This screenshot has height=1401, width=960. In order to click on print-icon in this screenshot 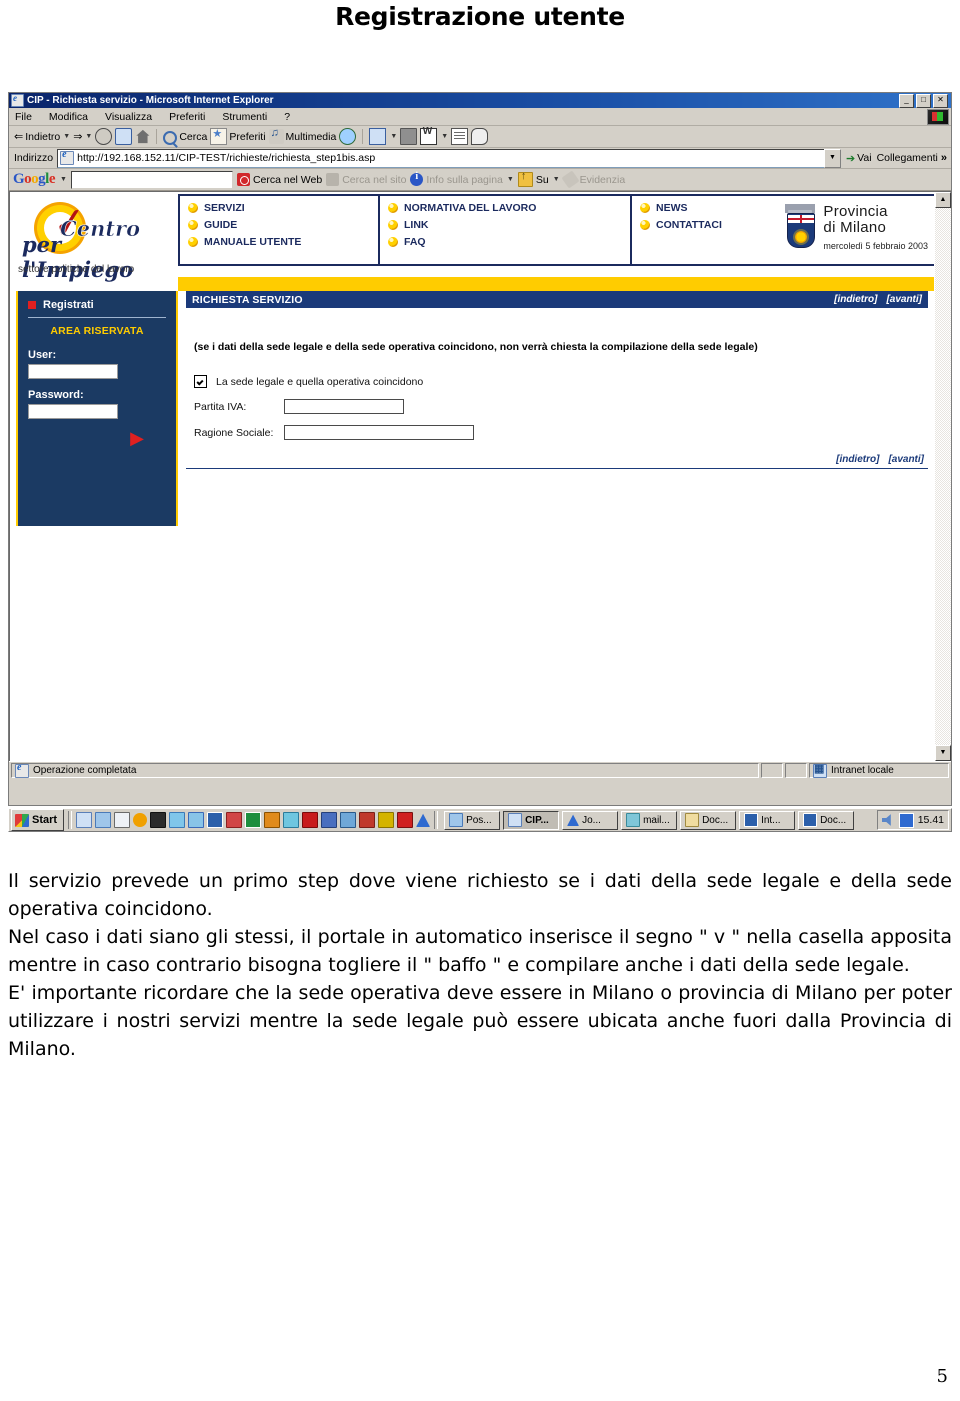, I will do `click(409, 136)`.